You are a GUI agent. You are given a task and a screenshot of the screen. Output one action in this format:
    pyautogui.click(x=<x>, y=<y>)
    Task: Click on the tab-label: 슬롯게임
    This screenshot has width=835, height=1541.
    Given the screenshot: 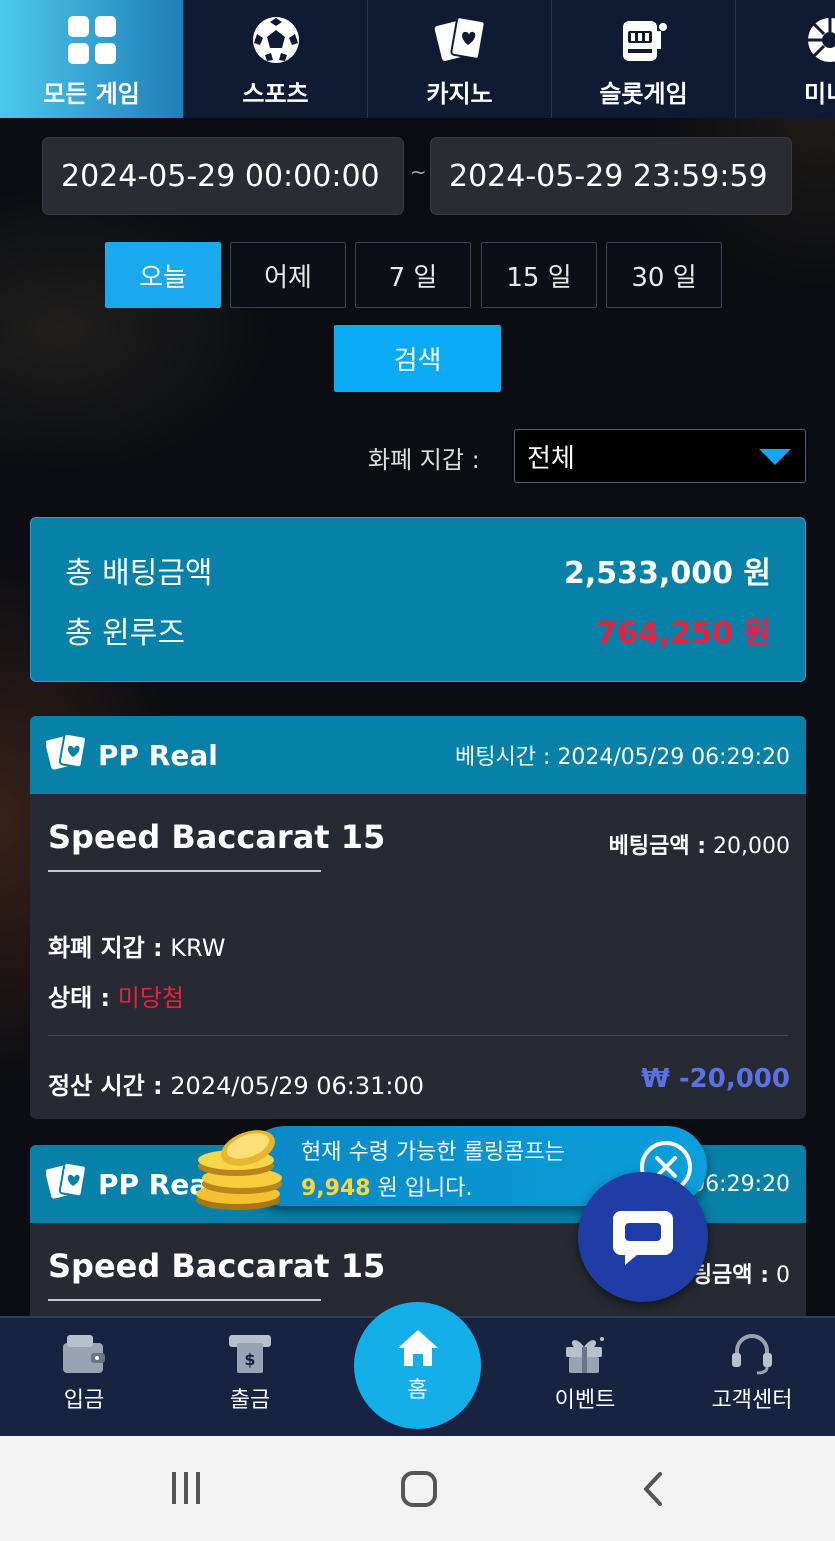 What is the action you would take?
    pyautogui.click(x=643, y=94)
    